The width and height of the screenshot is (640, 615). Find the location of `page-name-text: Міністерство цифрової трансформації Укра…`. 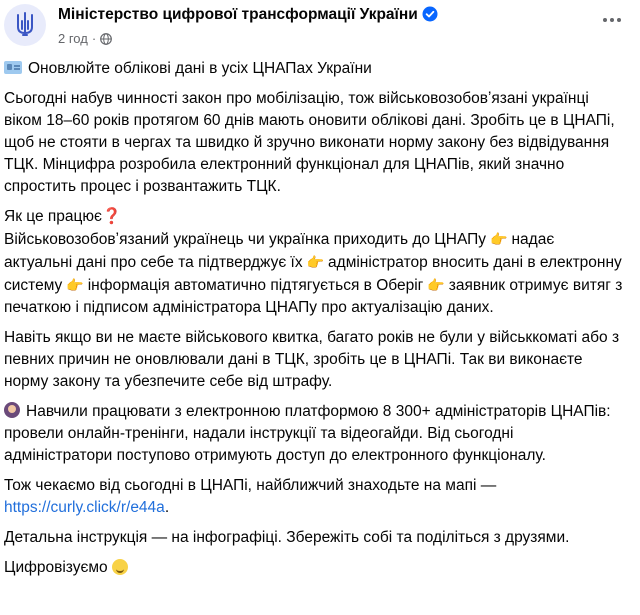

page-name-text: Міністерство цифрової трансформації Укра… is located at coordinates (238, 14).